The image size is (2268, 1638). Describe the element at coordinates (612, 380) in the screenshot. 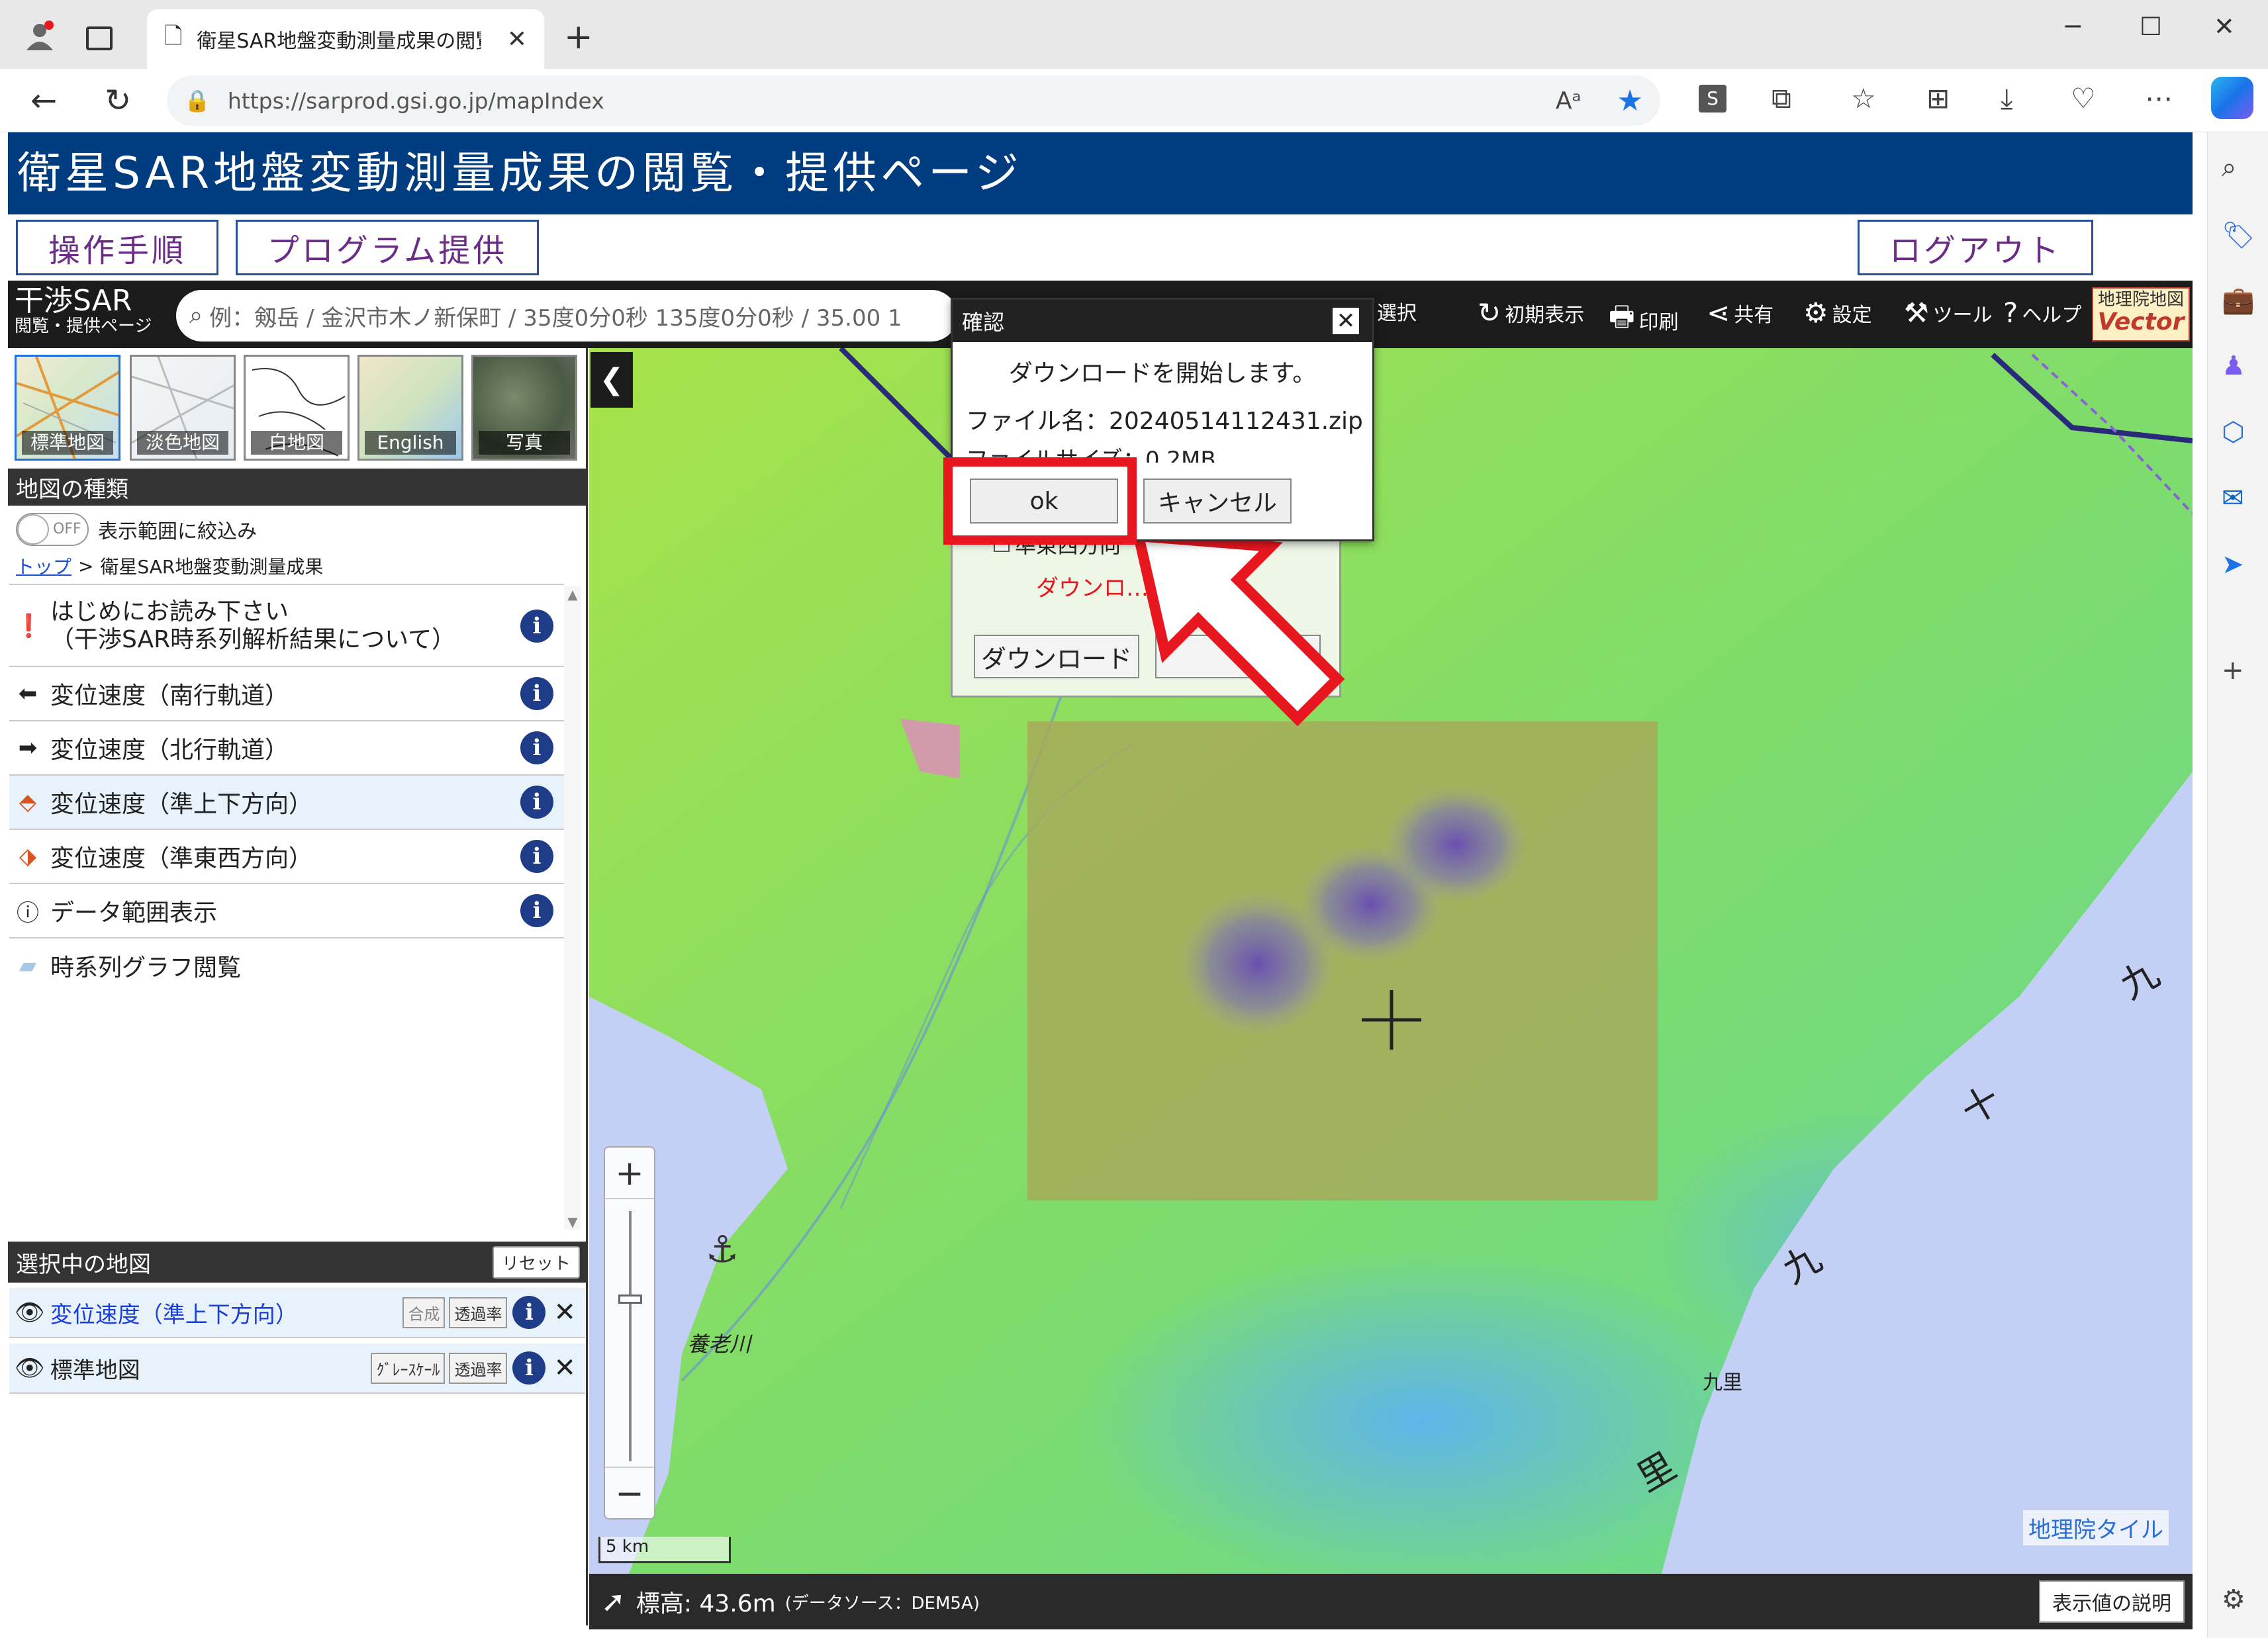

I see `collapse-panel-button: ❮` at that location.